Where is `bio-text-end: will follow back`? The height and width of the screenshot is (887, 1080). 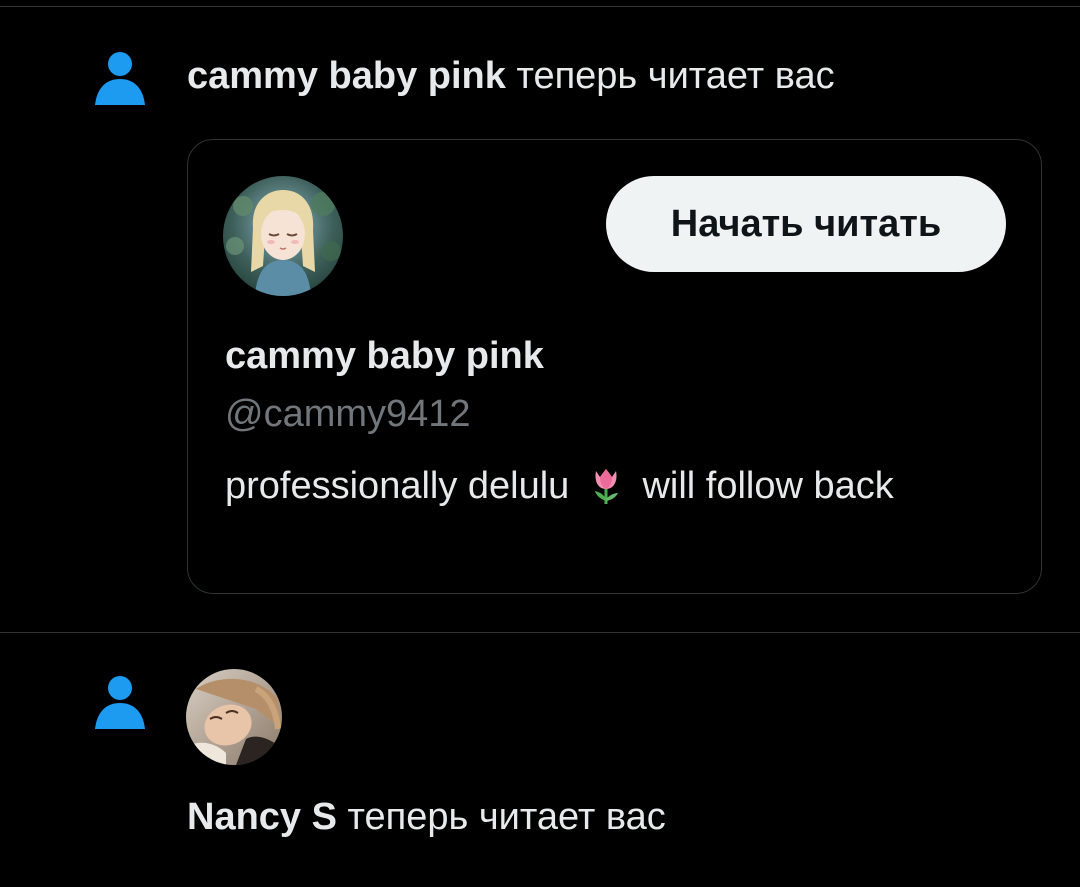 bio-text-end: will follow back is located at coordinates (768, 486).